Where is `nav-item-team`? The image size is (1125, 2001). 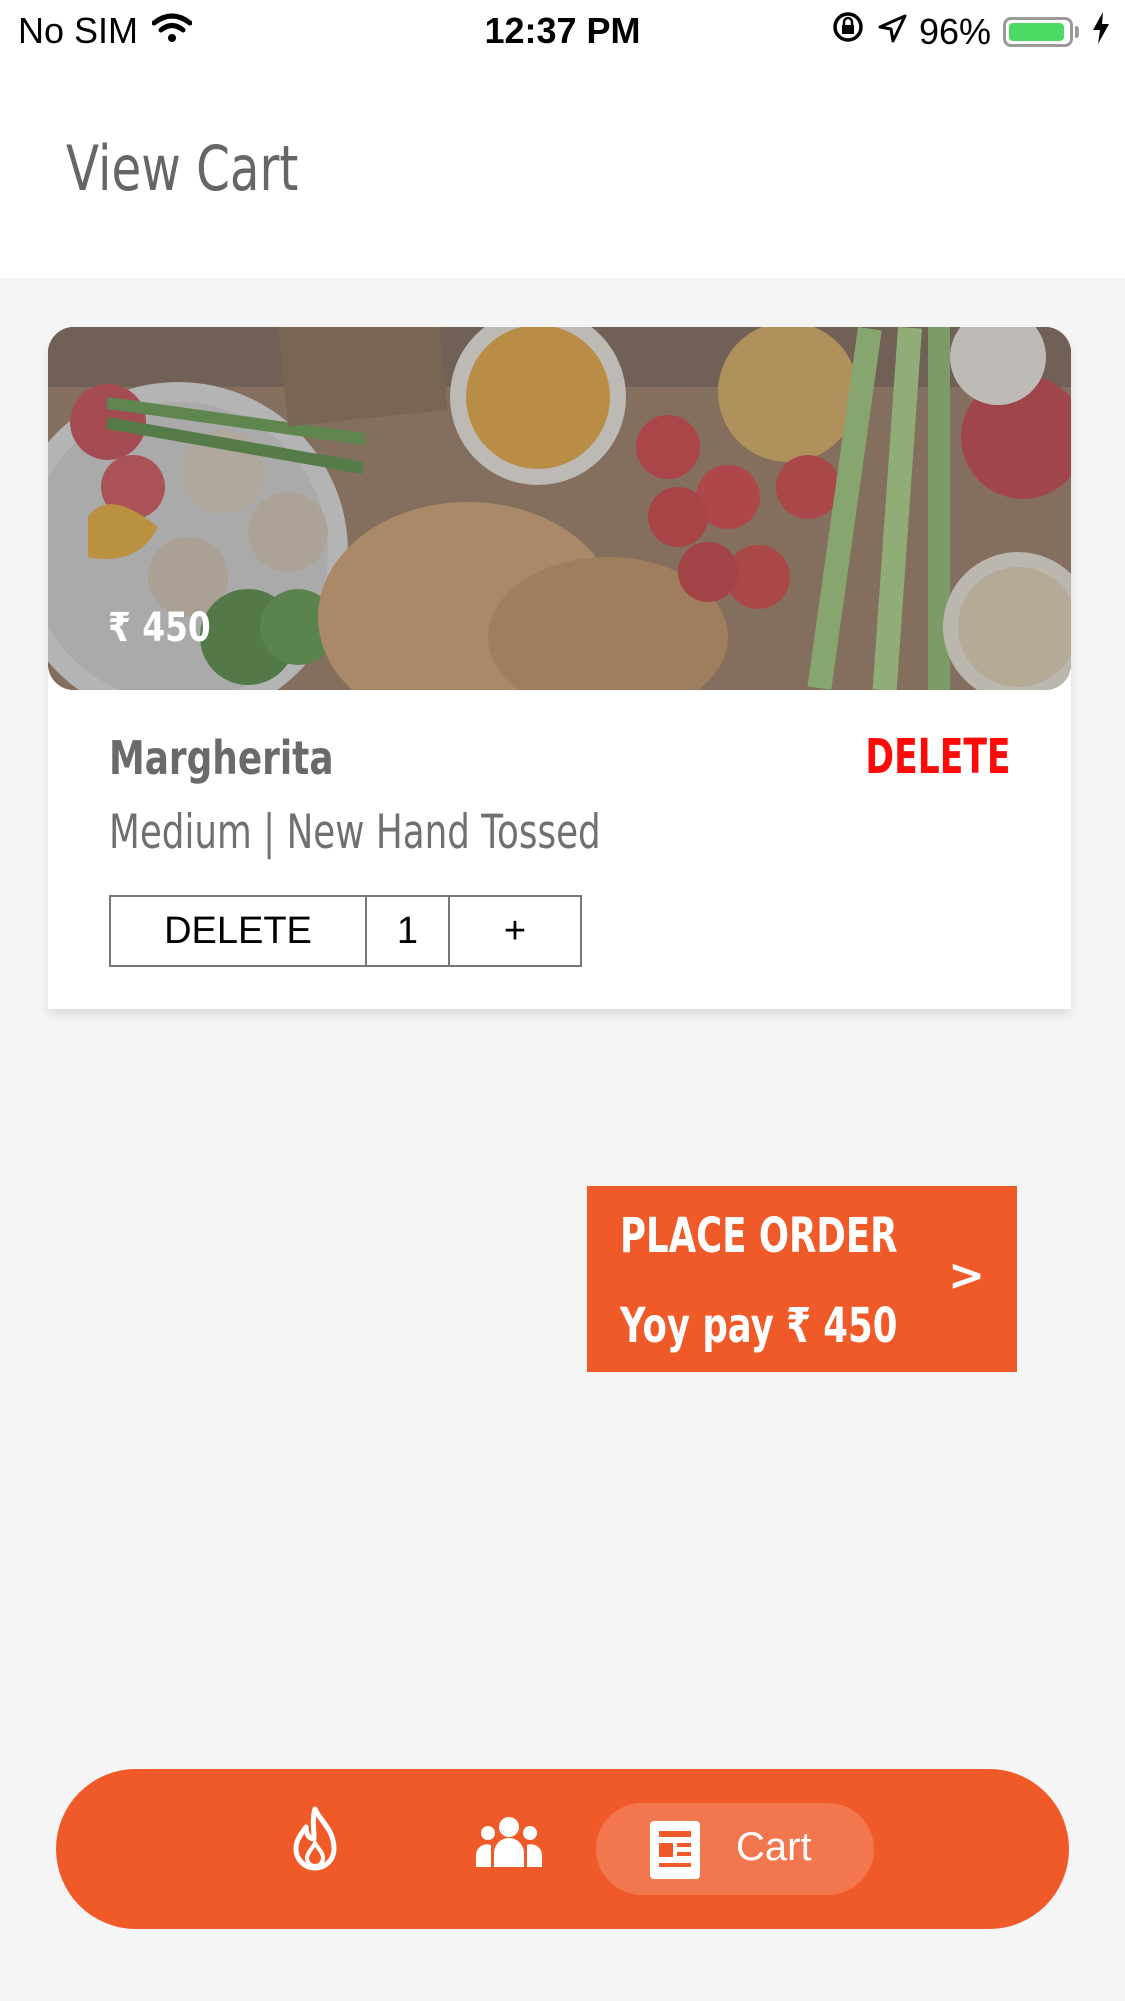
nav-item-team is located at coordinates (509, 1841).